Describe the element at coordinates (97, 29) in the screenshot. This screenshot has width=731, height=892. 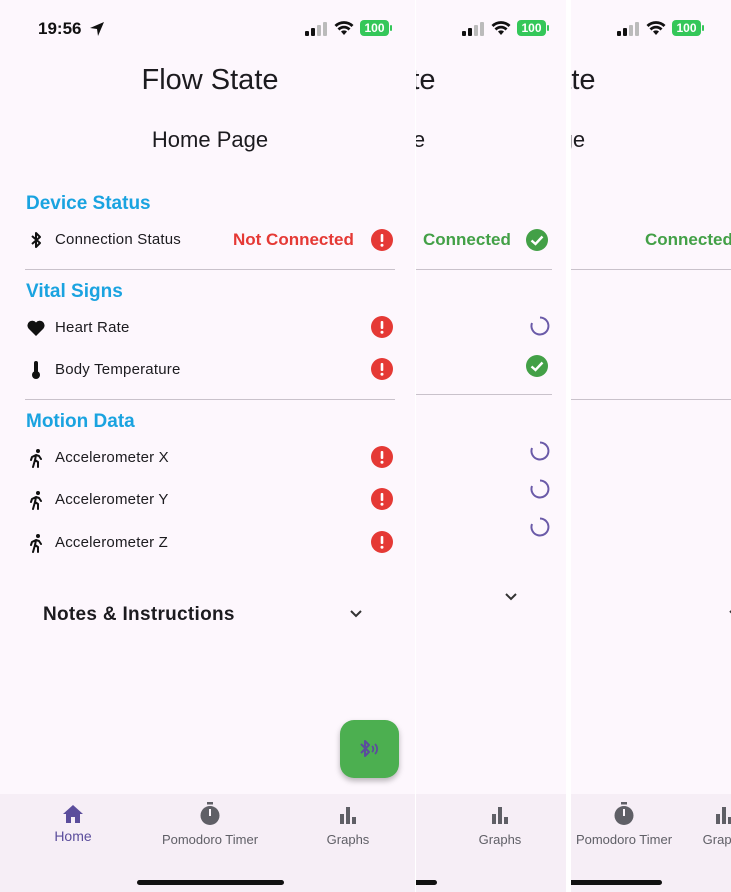
I see `location-arrow-icon` at that location.